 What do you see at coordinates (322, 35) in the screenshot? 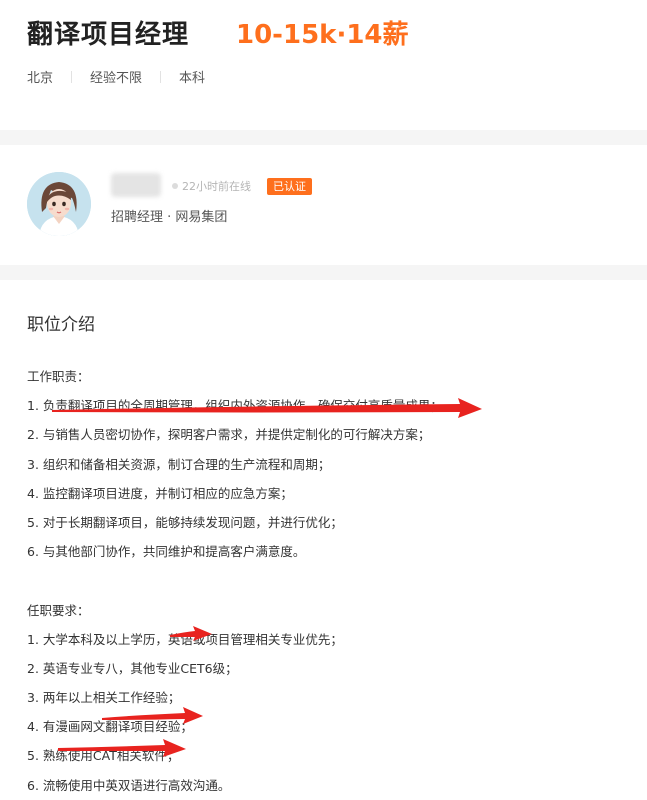
I see `salary: 10-15k·14薪` at bounding box center [322, 35].